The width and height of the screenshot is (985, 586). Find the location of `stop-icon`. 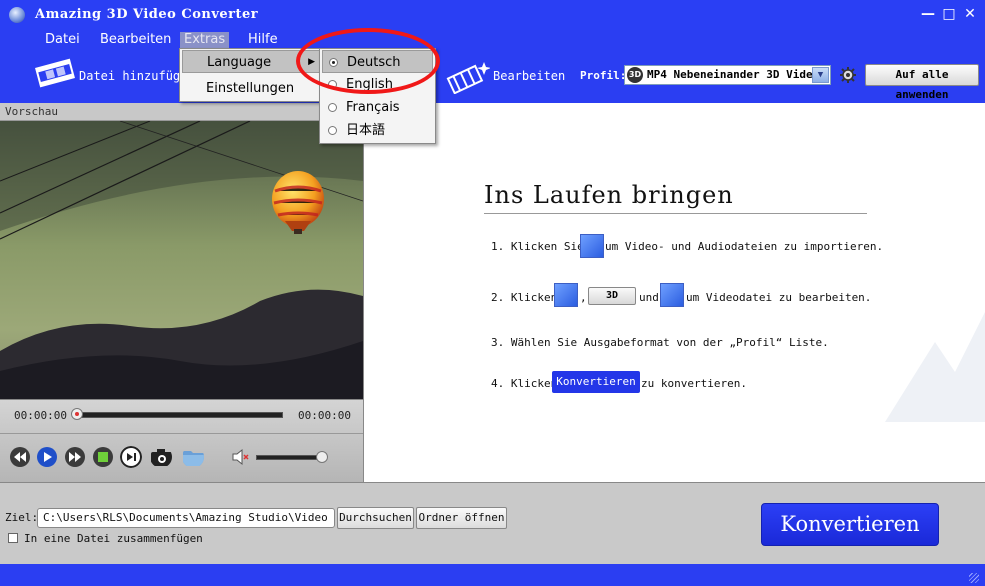

stop-icon is located at coordinates (103, 457).